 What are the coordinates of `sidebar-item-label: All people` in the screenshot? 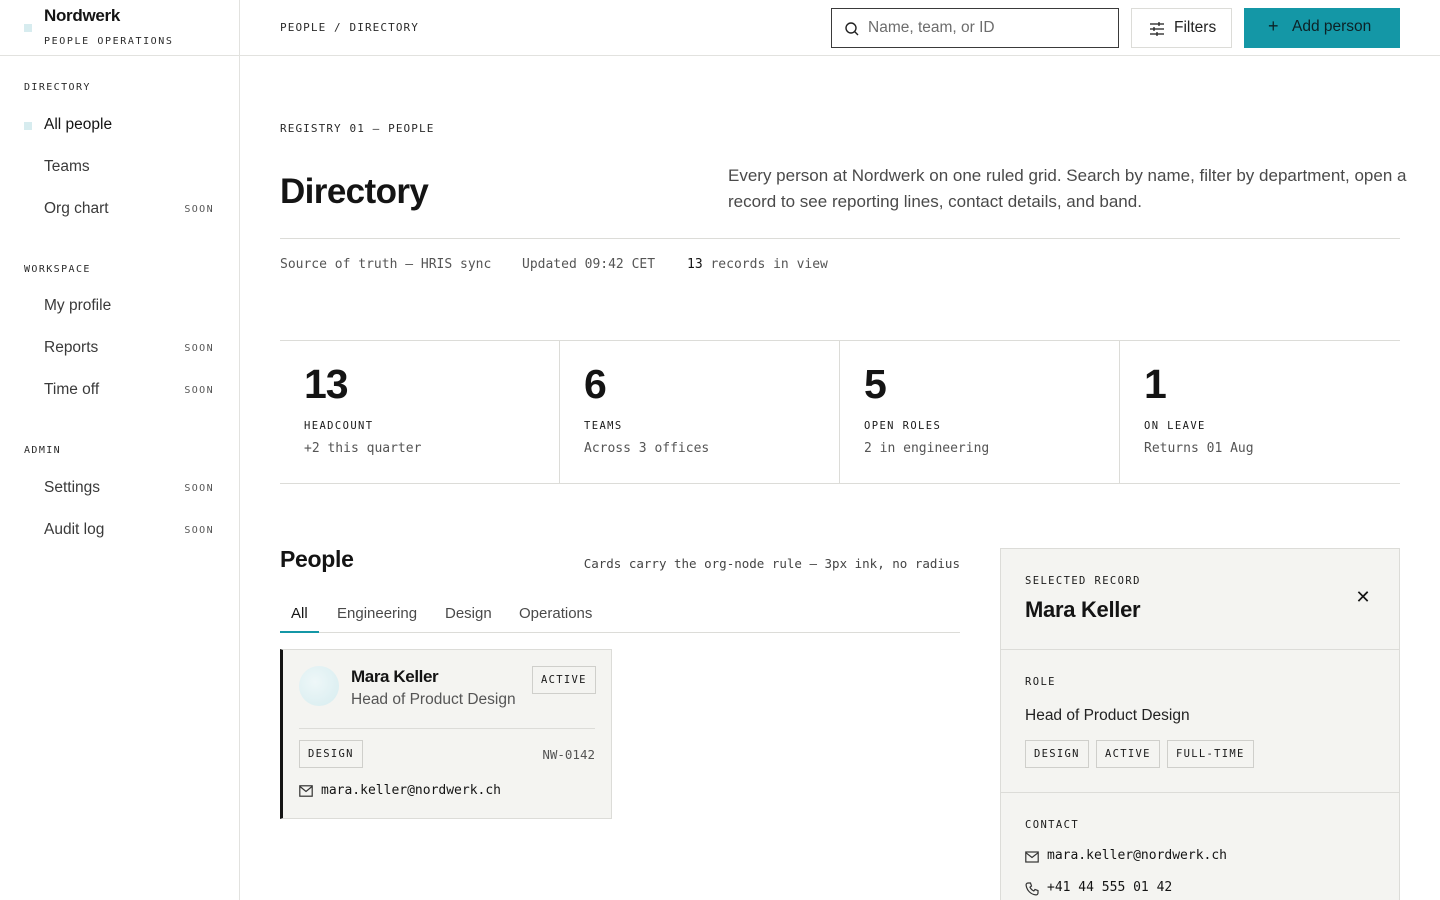 It's located at (78, 124).